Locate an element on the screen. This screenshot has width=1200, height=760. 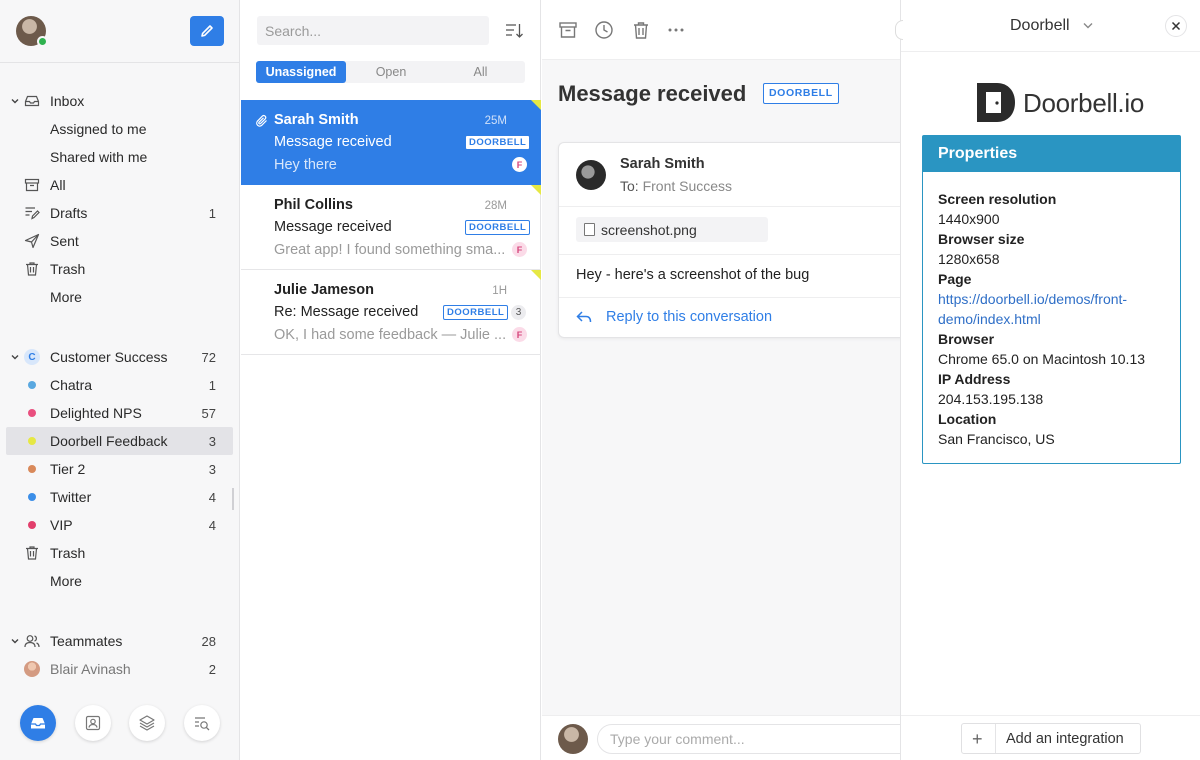
team-badge: C is located at coordinates (32, 357).